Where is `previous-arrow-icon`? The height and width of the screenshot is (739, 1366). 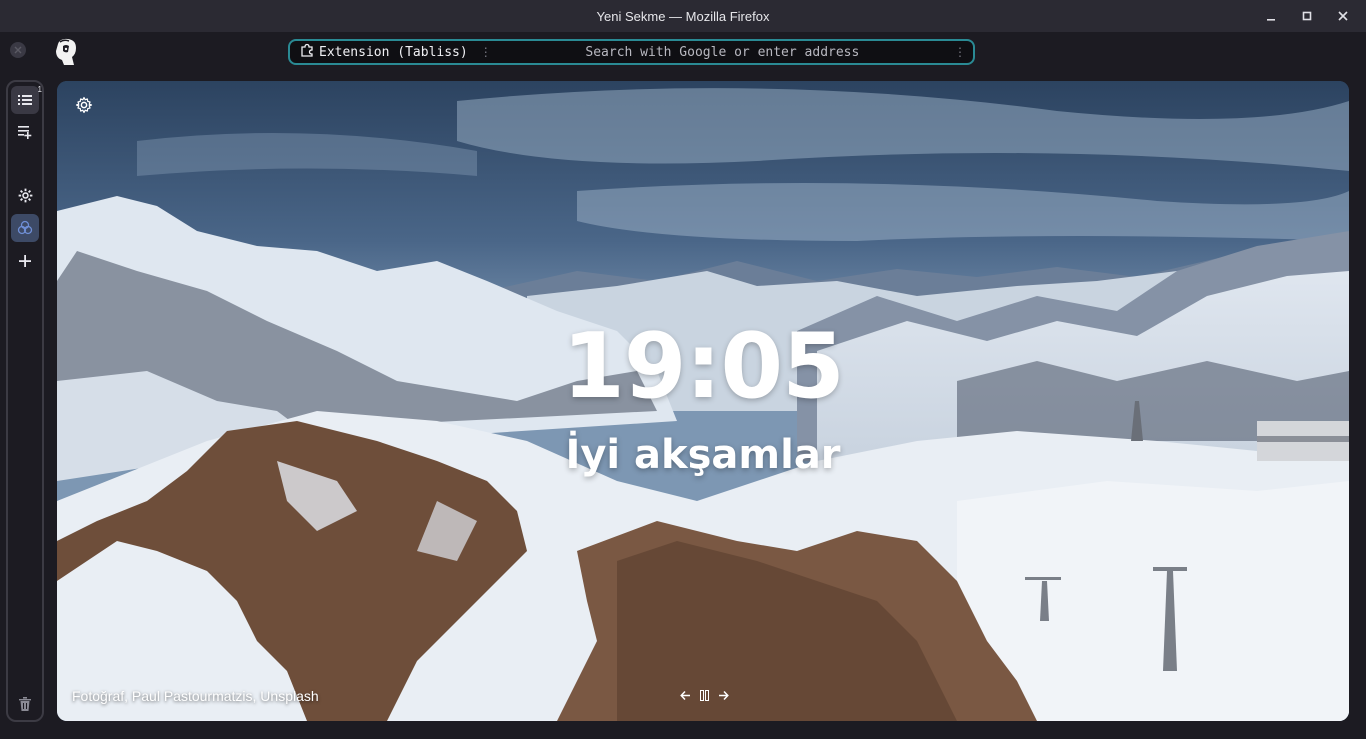 previous-arrow-icon is located at coordinates (685, 695).